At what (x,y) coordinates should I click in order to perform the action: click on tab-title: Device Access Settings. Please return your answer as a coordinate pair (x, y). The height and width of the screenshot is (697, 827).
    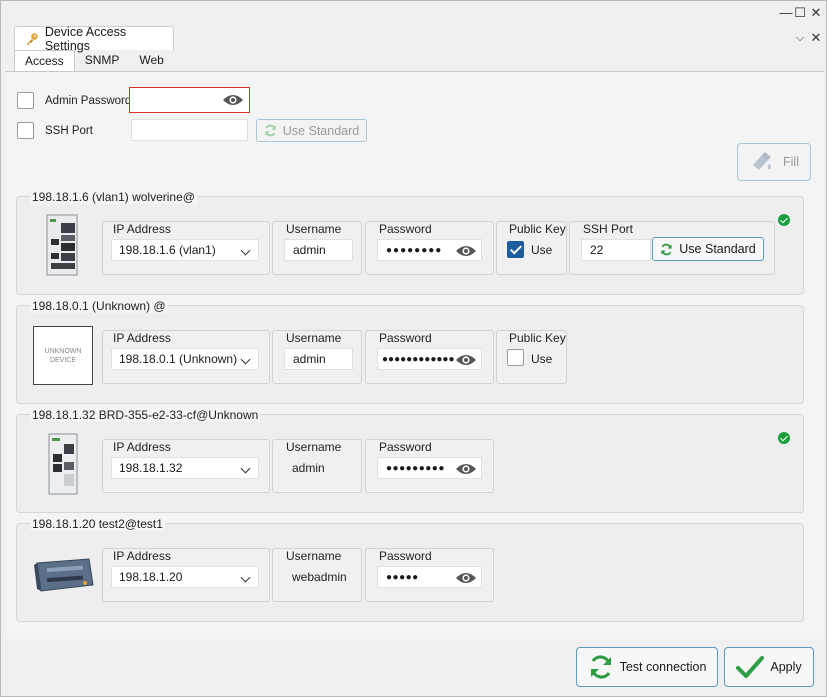
    Looking at the image, I should click on (85, 38).